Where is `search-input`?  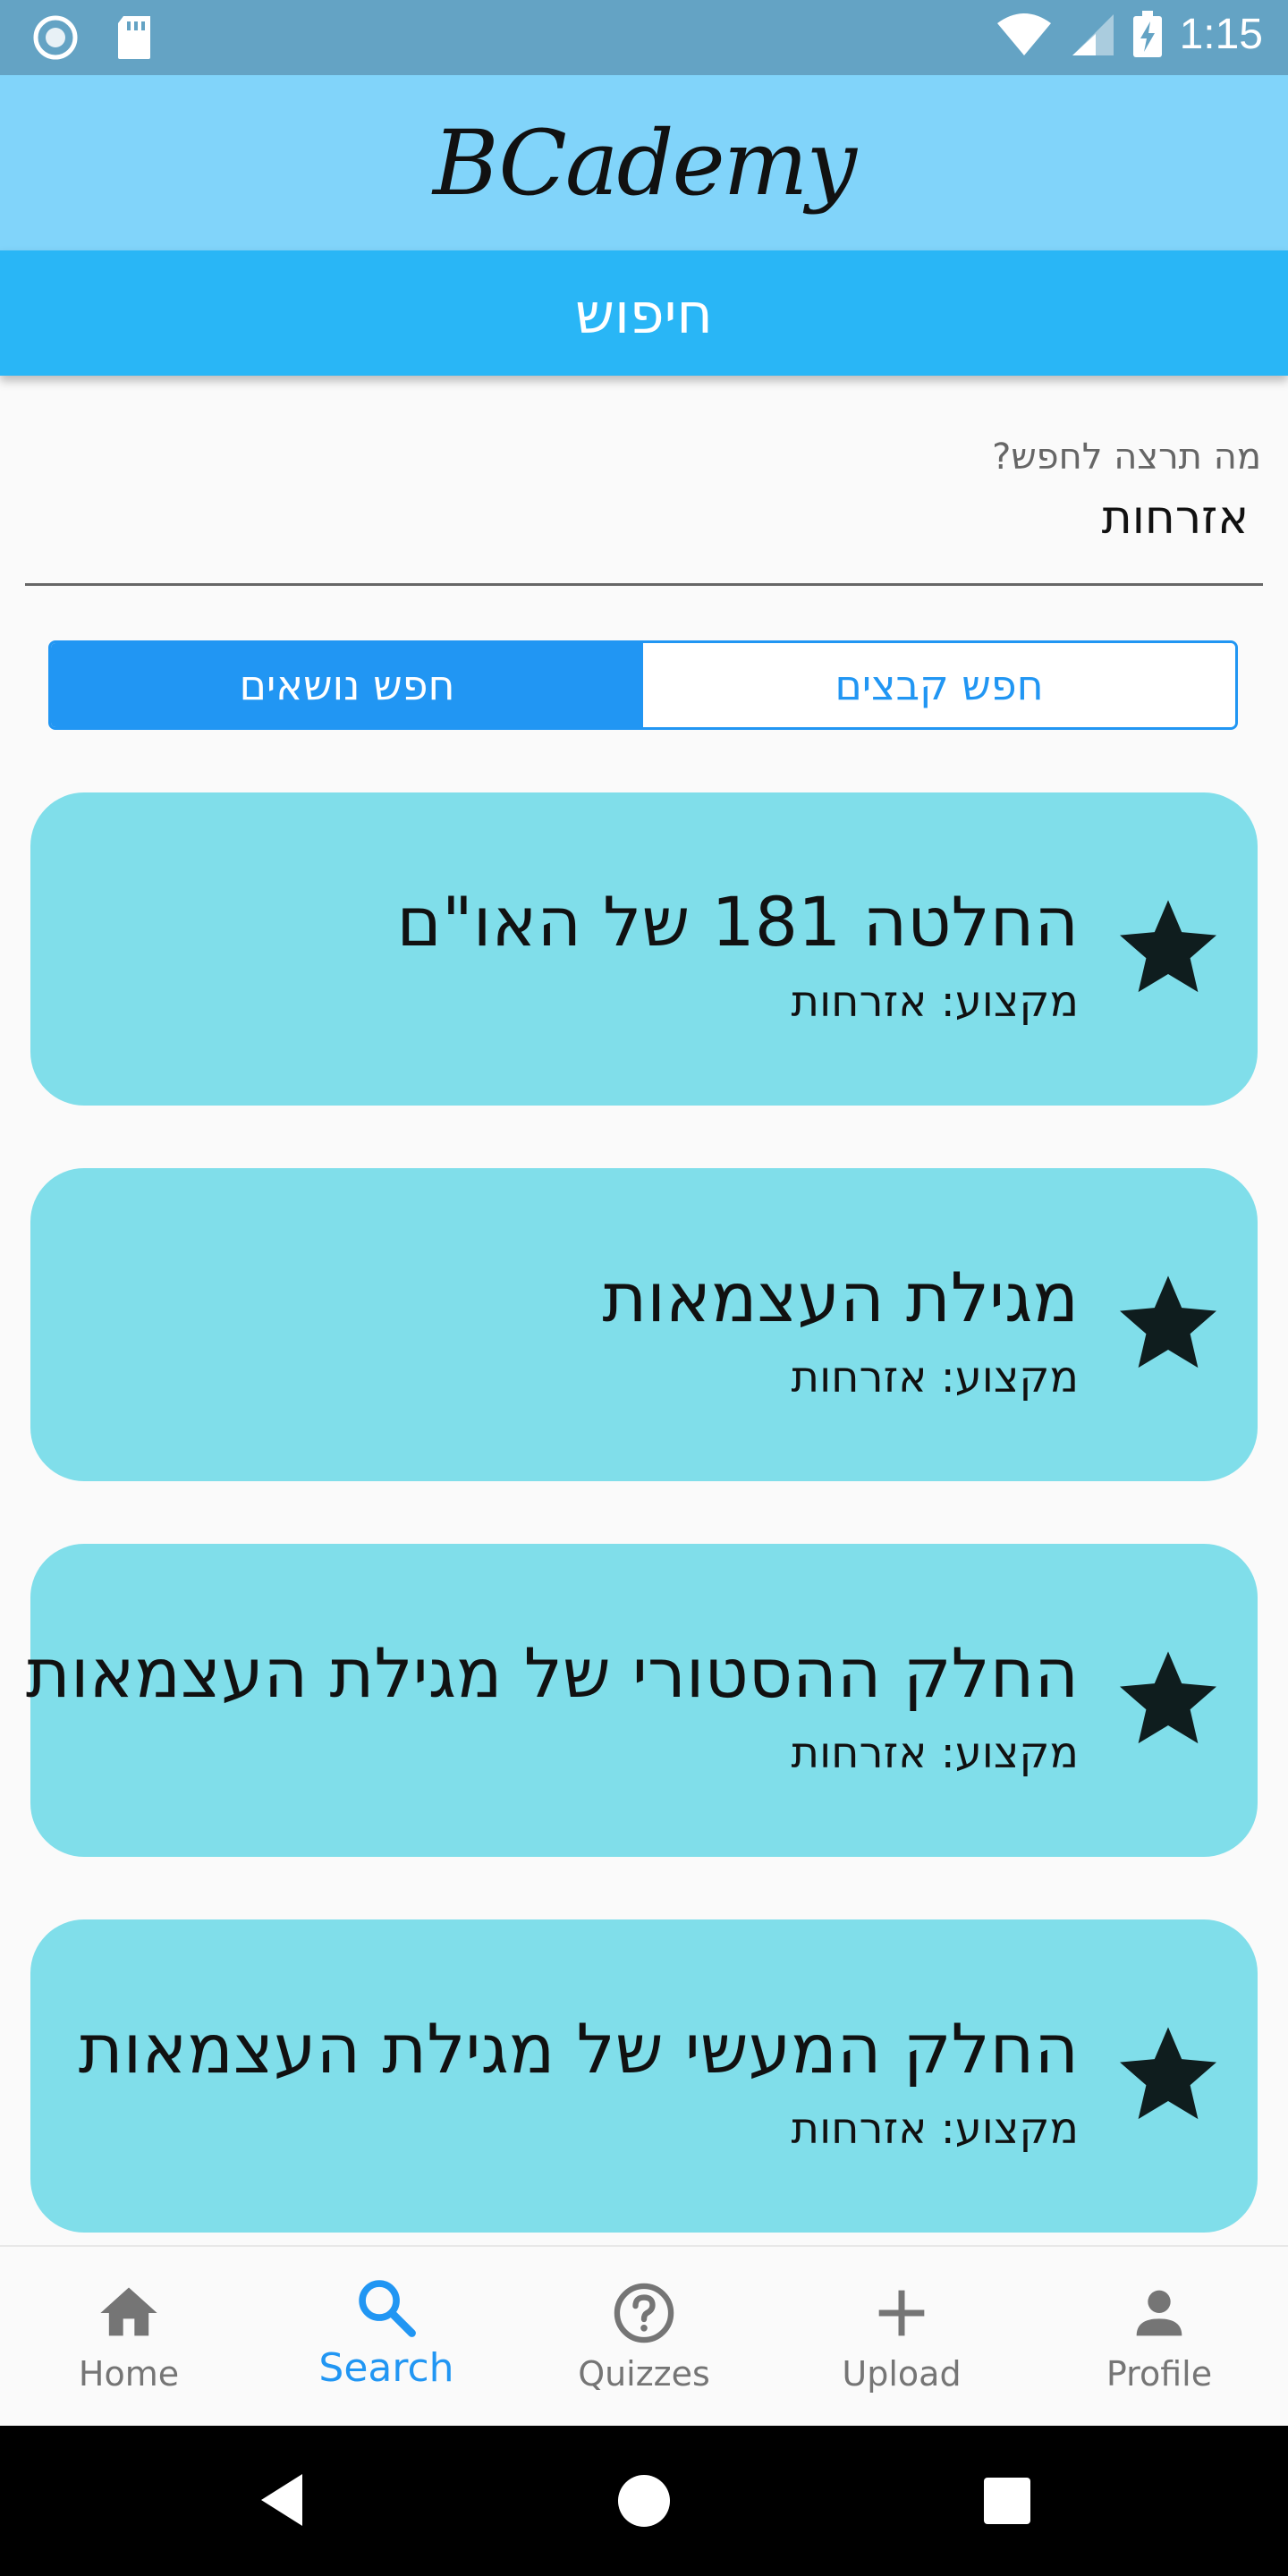
search-input is located at coordinates (846, 518).